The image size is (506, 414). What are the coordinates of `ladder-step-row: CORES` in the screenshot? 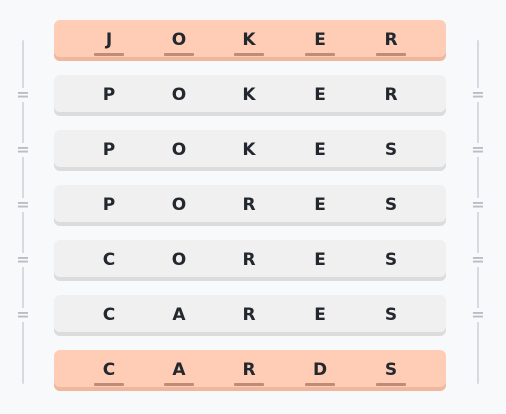 It's located at (250, 260).